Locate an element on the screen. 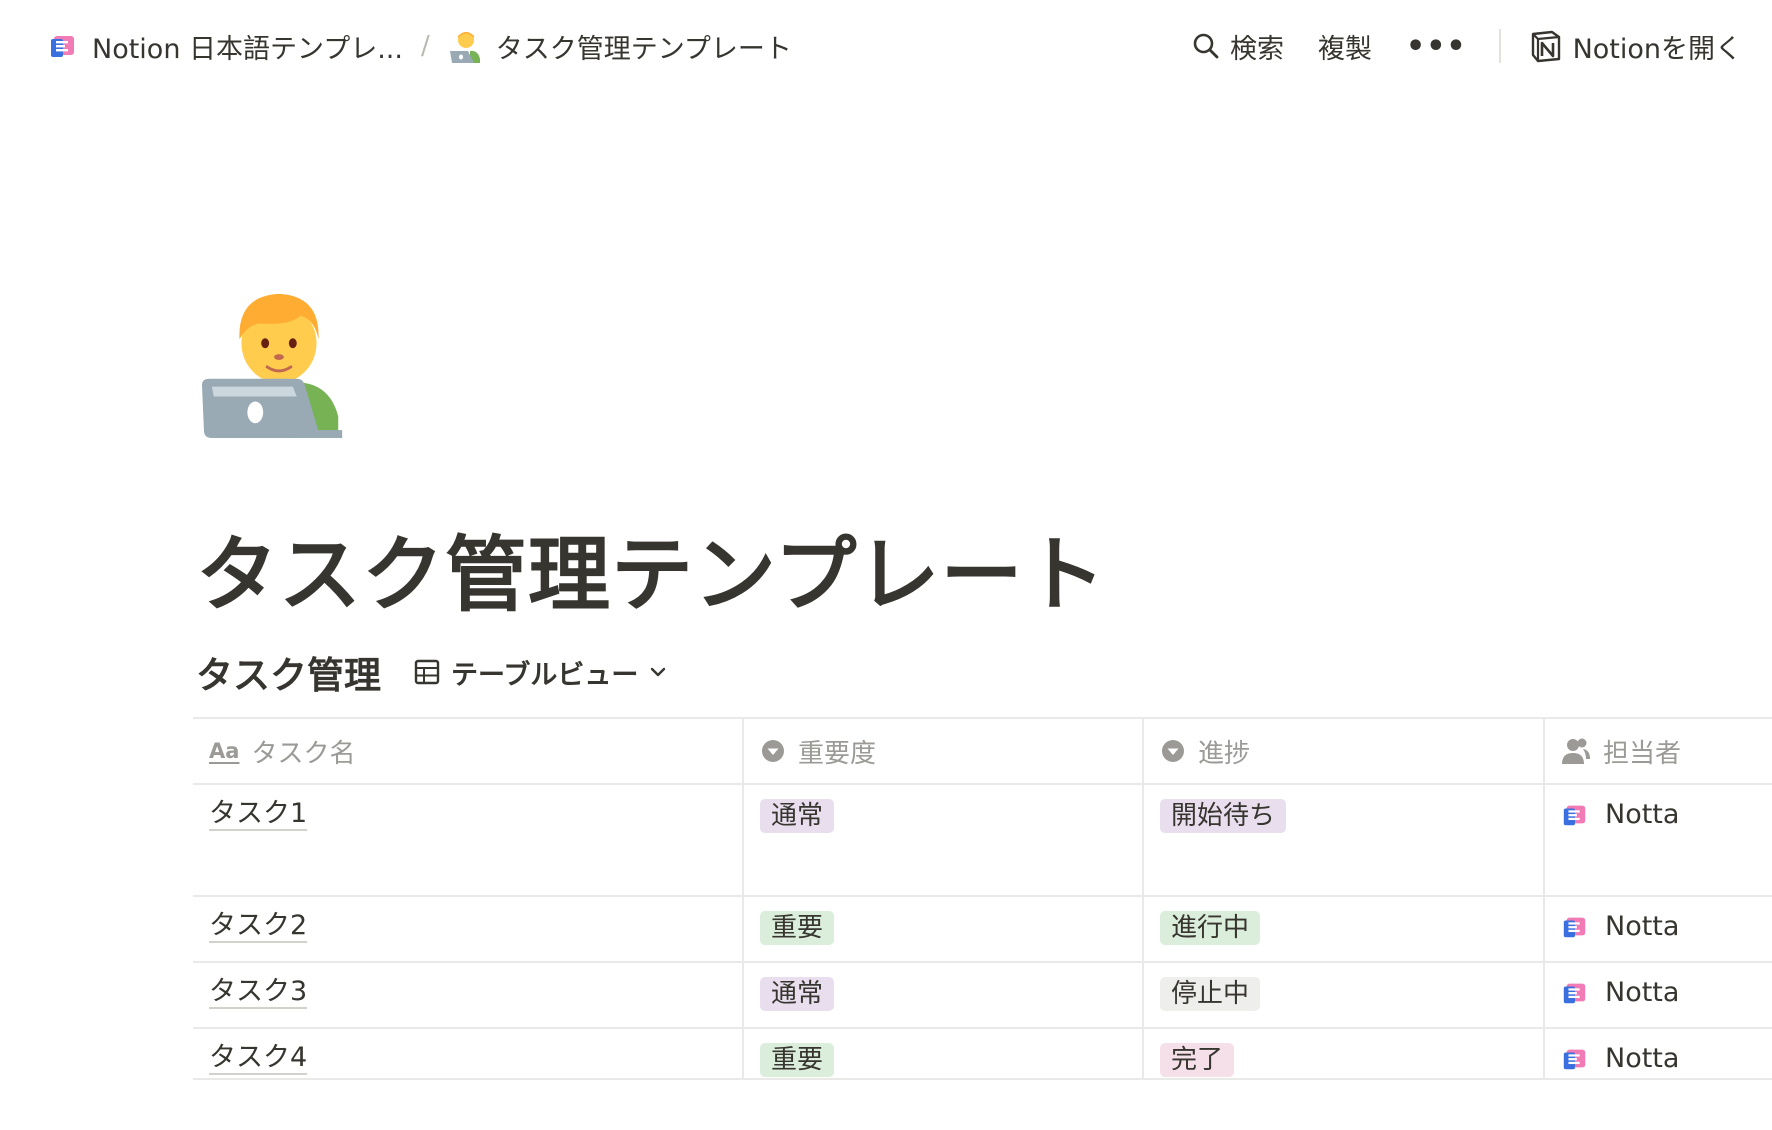  column-header-assignee: 担当者 is located at coordinates (1658, 751).